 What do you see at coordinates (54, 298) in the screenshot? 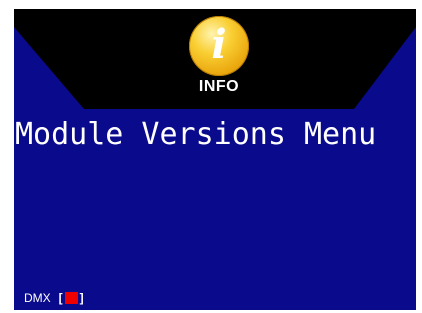
I see `dmx-status: DMX [ ]` at bounding box center [54, 298].